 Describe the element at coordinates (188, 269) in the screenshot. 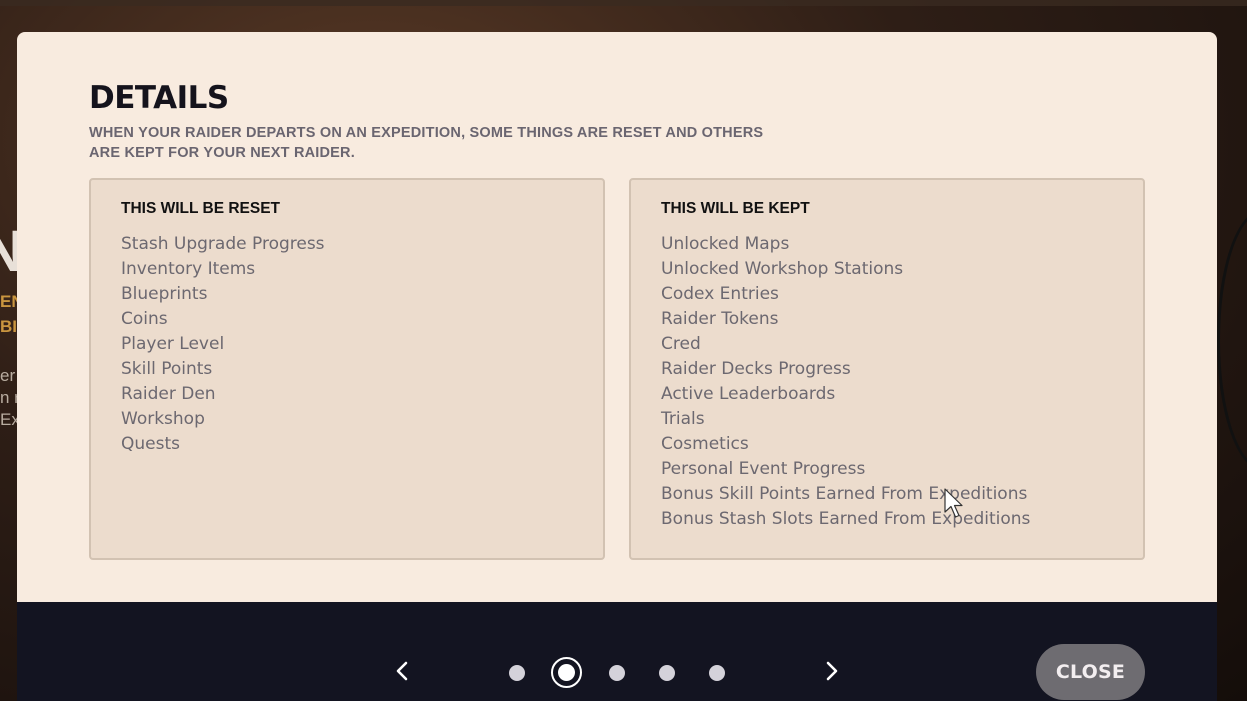

I see `reset-item: Inventory Items` at that location.